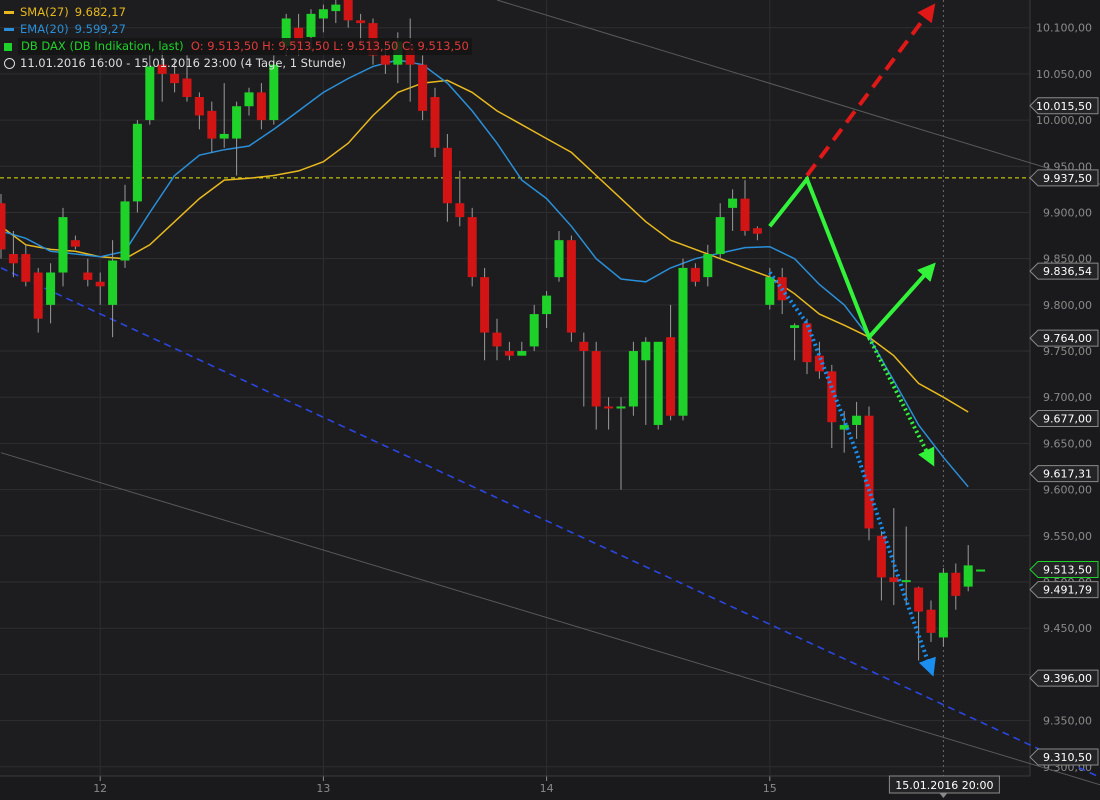 Image resolution: width=1100 pixels, height=800 pixels. I want to click on y-tick-label: 10.050,00, so click(1064, 74).